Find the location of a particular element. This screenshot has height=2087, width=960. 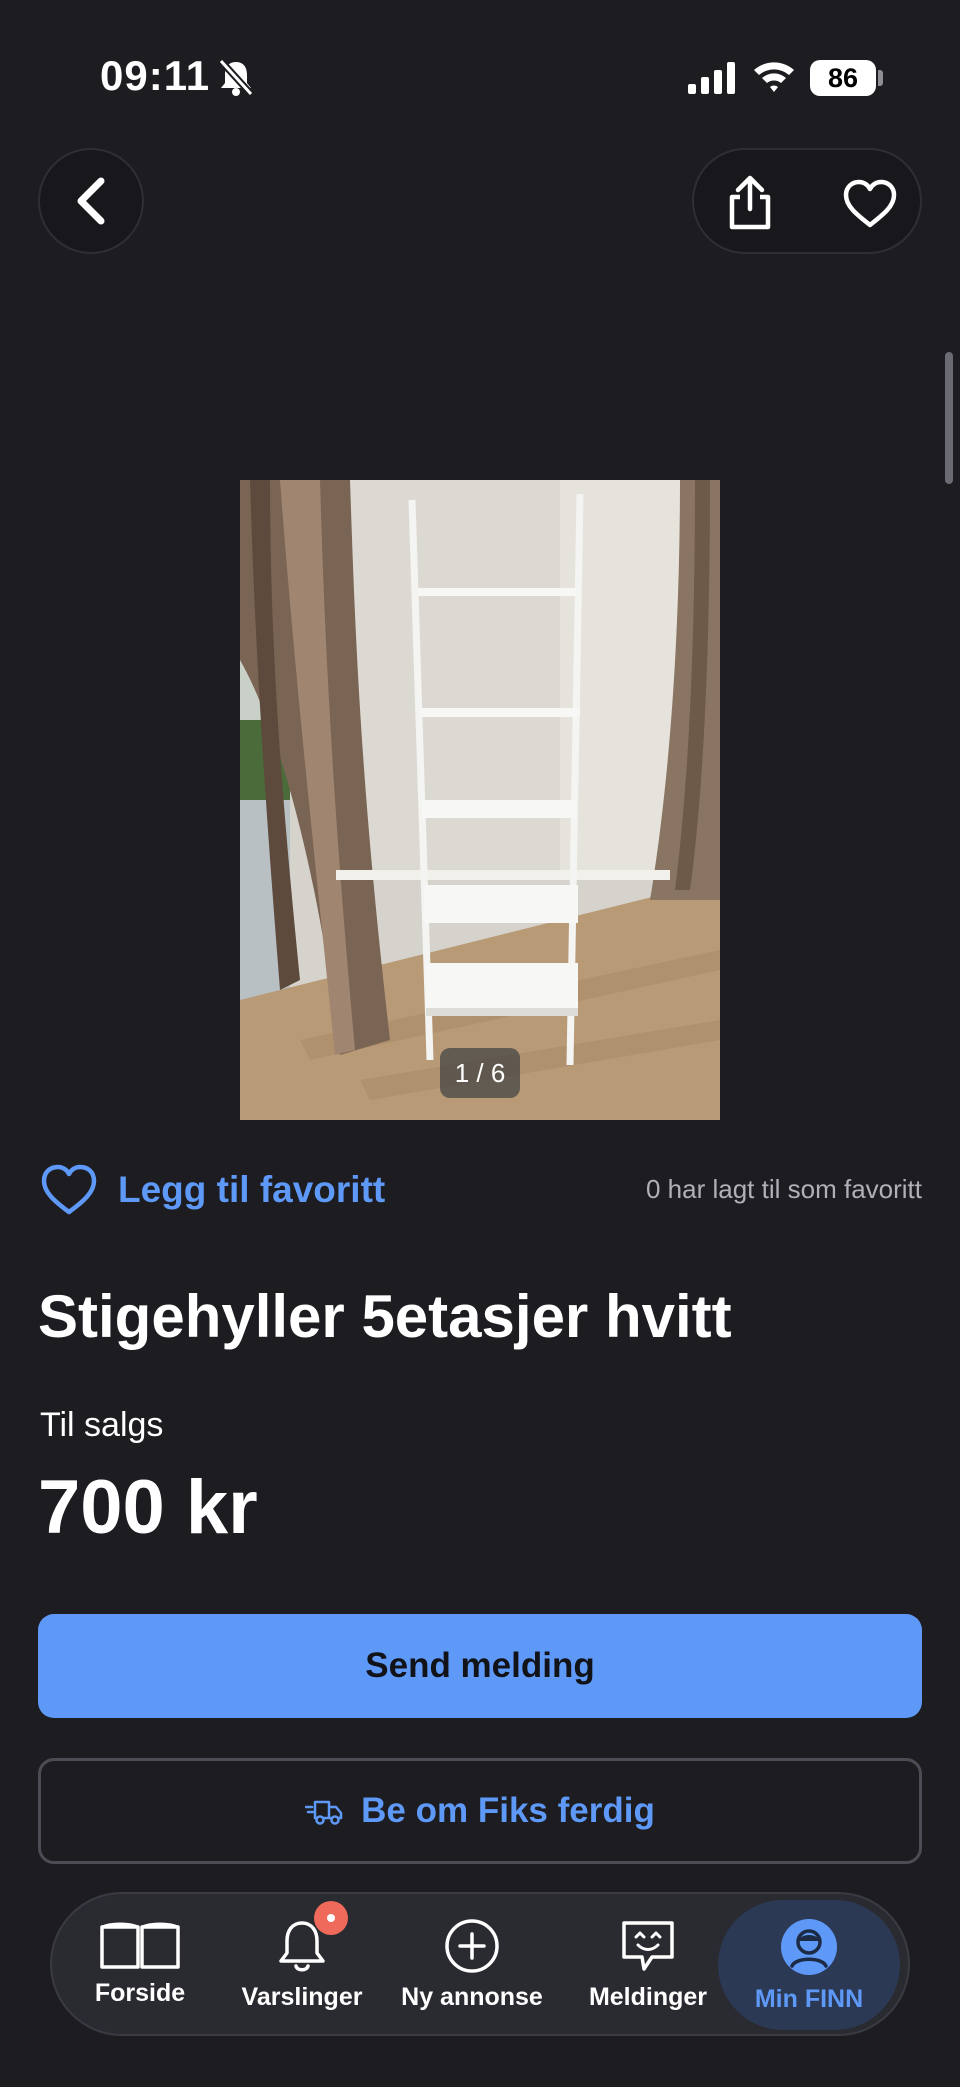

tab-ny-annonse: Ny annonse is located at coordinates (472, 1964).